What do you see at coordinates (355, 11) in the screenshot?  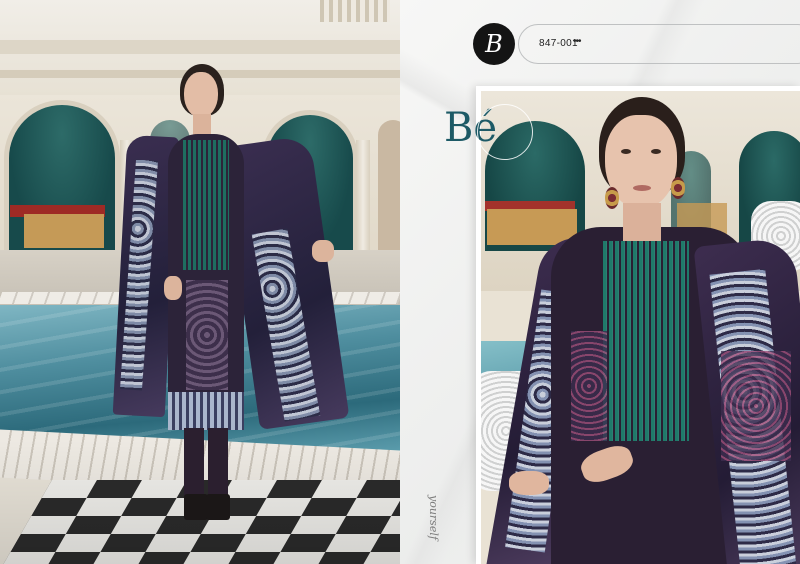 I see `balcony-railing` at bounding box center [355, 11].